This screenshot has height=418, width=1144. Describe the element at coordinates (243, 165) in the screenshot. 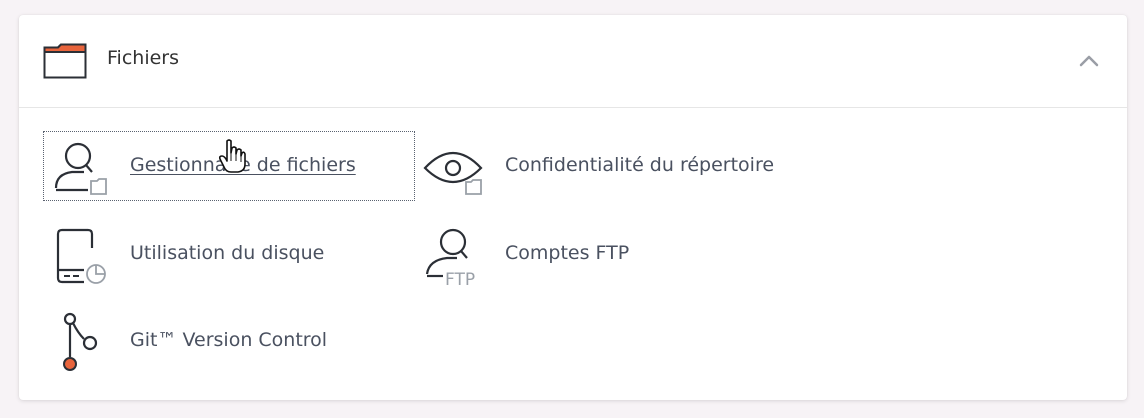

I see `item-label: Gestionnaire de fichiers` at that location.